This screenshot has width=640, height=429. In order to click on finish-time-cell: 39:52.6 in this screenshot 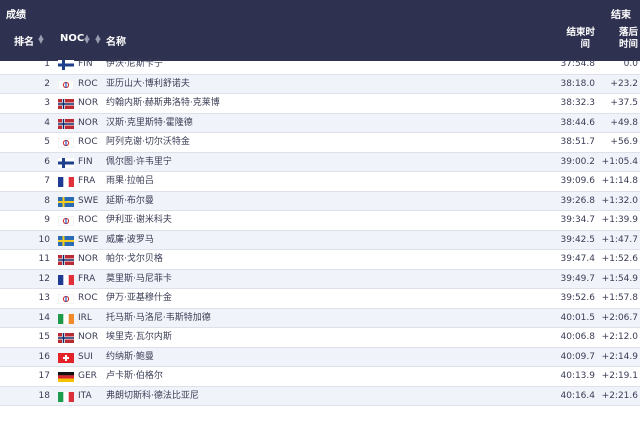, I will do `click(577, 298)`.